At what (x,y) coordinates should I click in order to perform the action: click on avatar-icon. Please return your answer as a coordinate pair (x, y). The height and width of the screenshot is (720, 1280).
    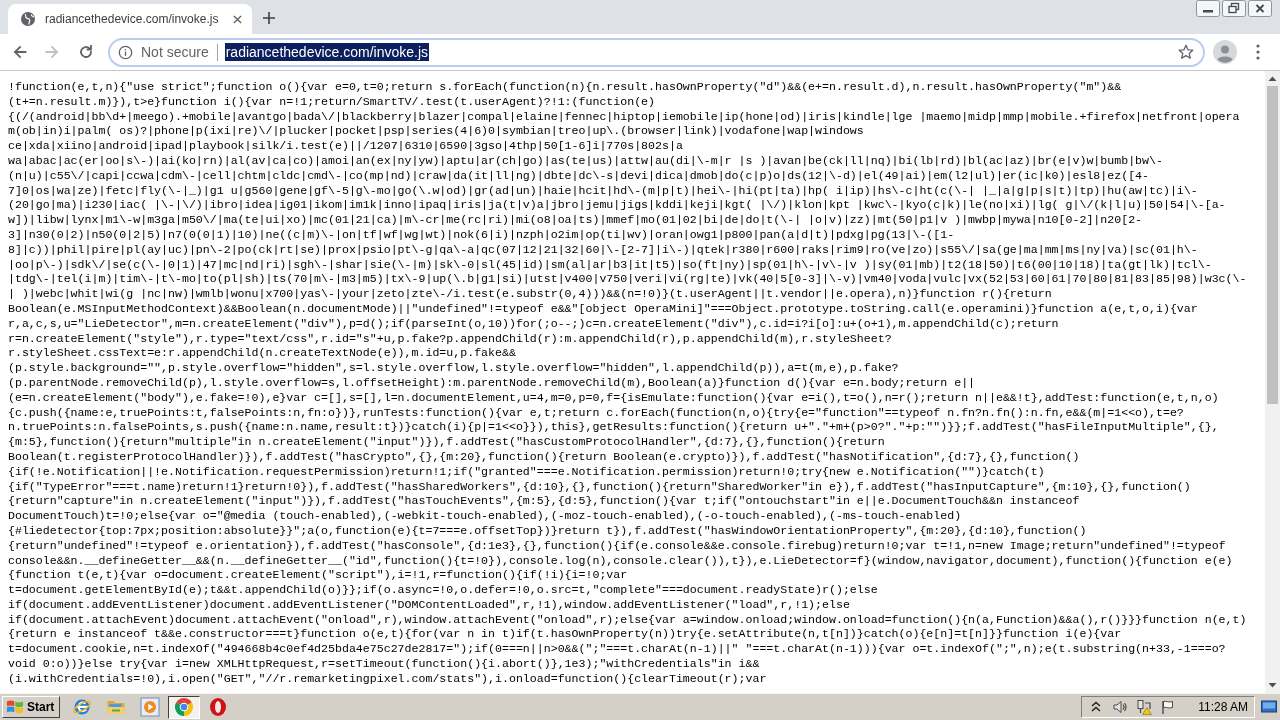
    Looking at the image, I should click on (1225, 52).